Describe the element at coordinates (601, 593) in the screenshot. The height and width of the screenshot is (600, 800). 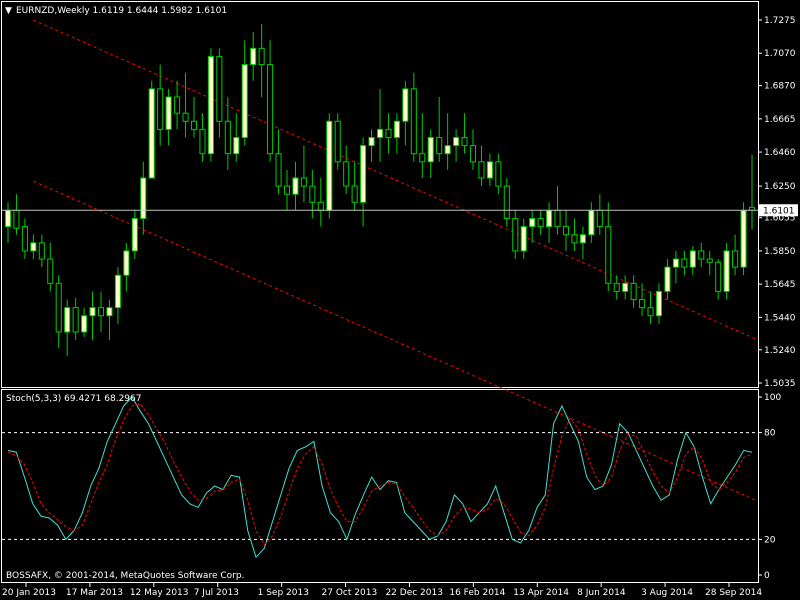
I see `time-tick-label: 8 Jun 2014` at that location.